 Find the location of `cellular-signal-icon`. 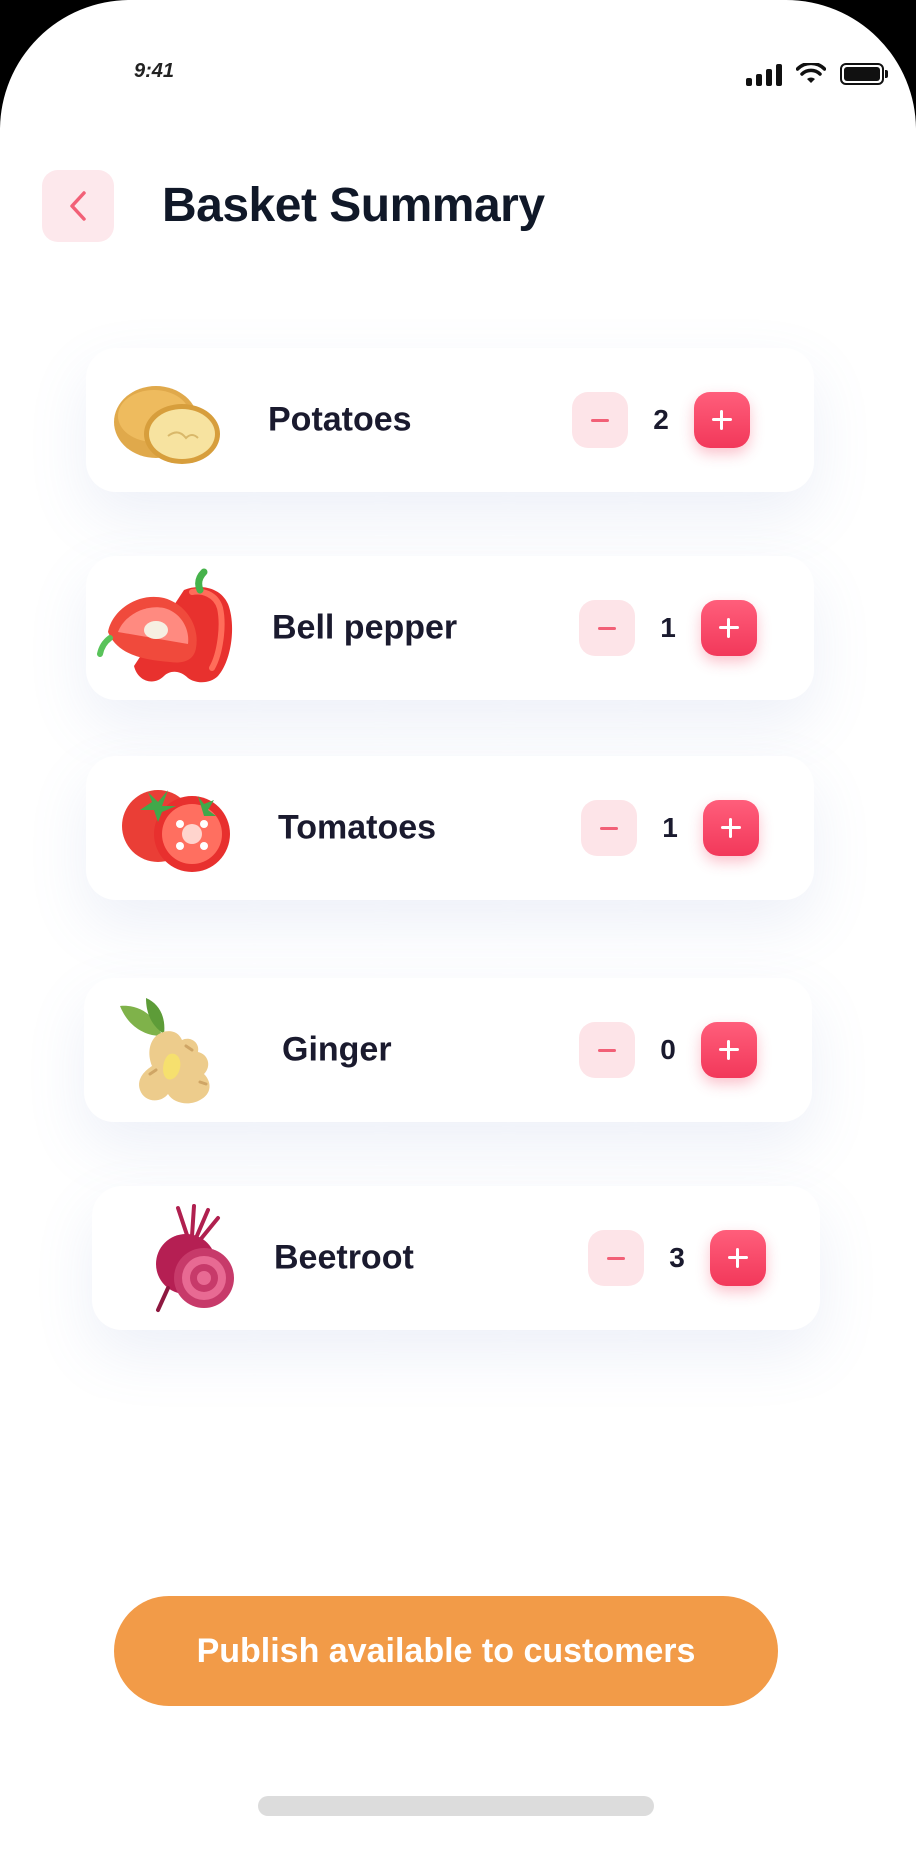

cellular-signal-icon is located at coordinates (764, 74).